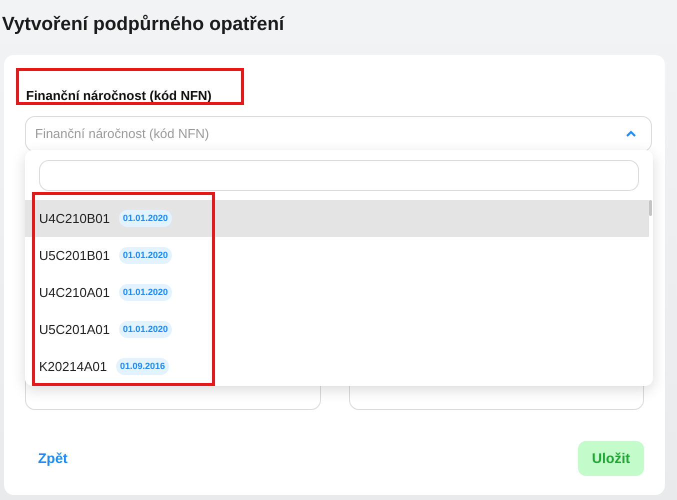 This screenshot has height=500, width=677. What do you see at coordinates (142, 367) in the screenshot?
I see `date-badge: 01.09.2016` at bounding box center [142, 367].